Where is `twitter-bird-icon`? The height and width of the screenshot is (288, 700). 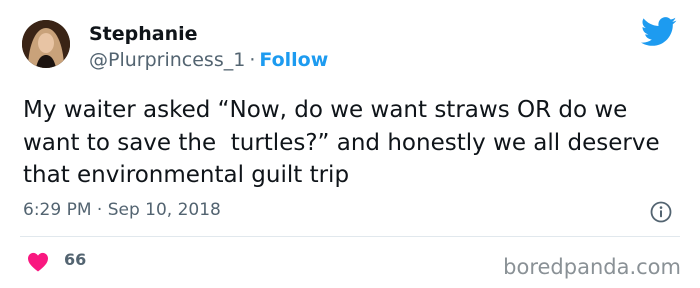
twitter-bird-icon is located at coordinates (659, 32).